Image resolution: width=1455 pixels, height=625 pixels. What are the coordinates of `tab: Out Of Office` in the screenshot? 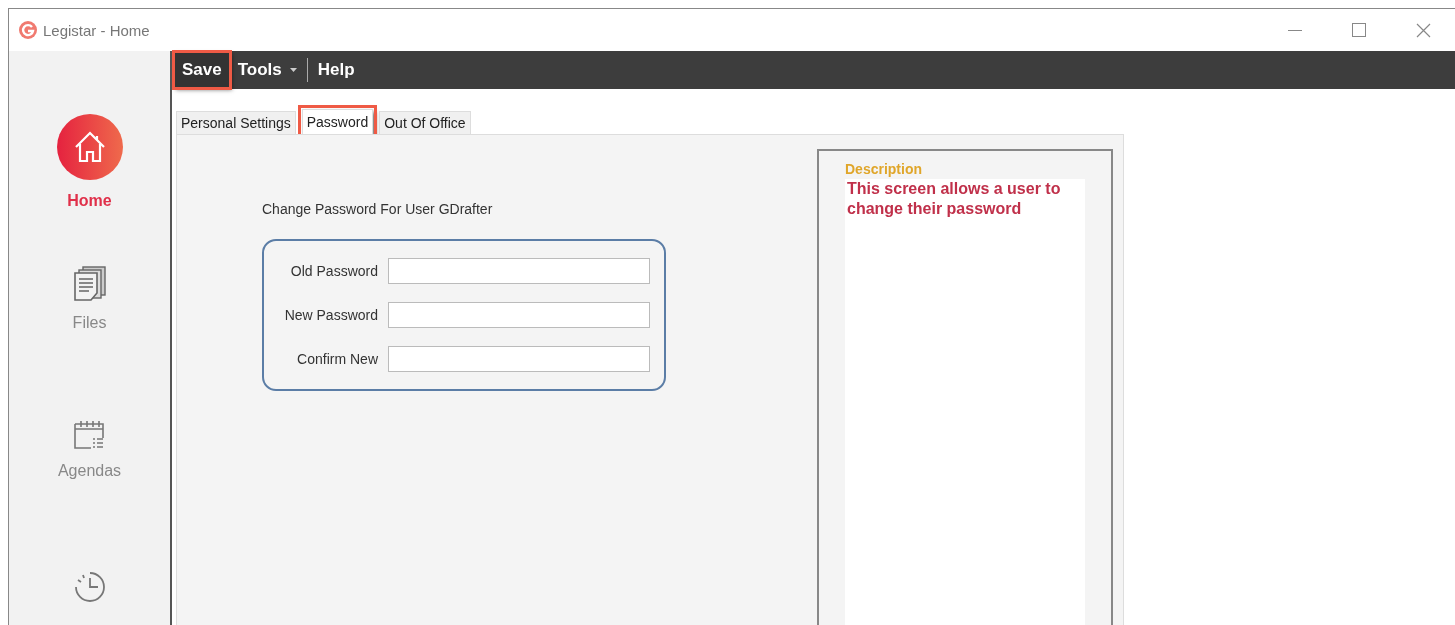 It's located at (425, 122).